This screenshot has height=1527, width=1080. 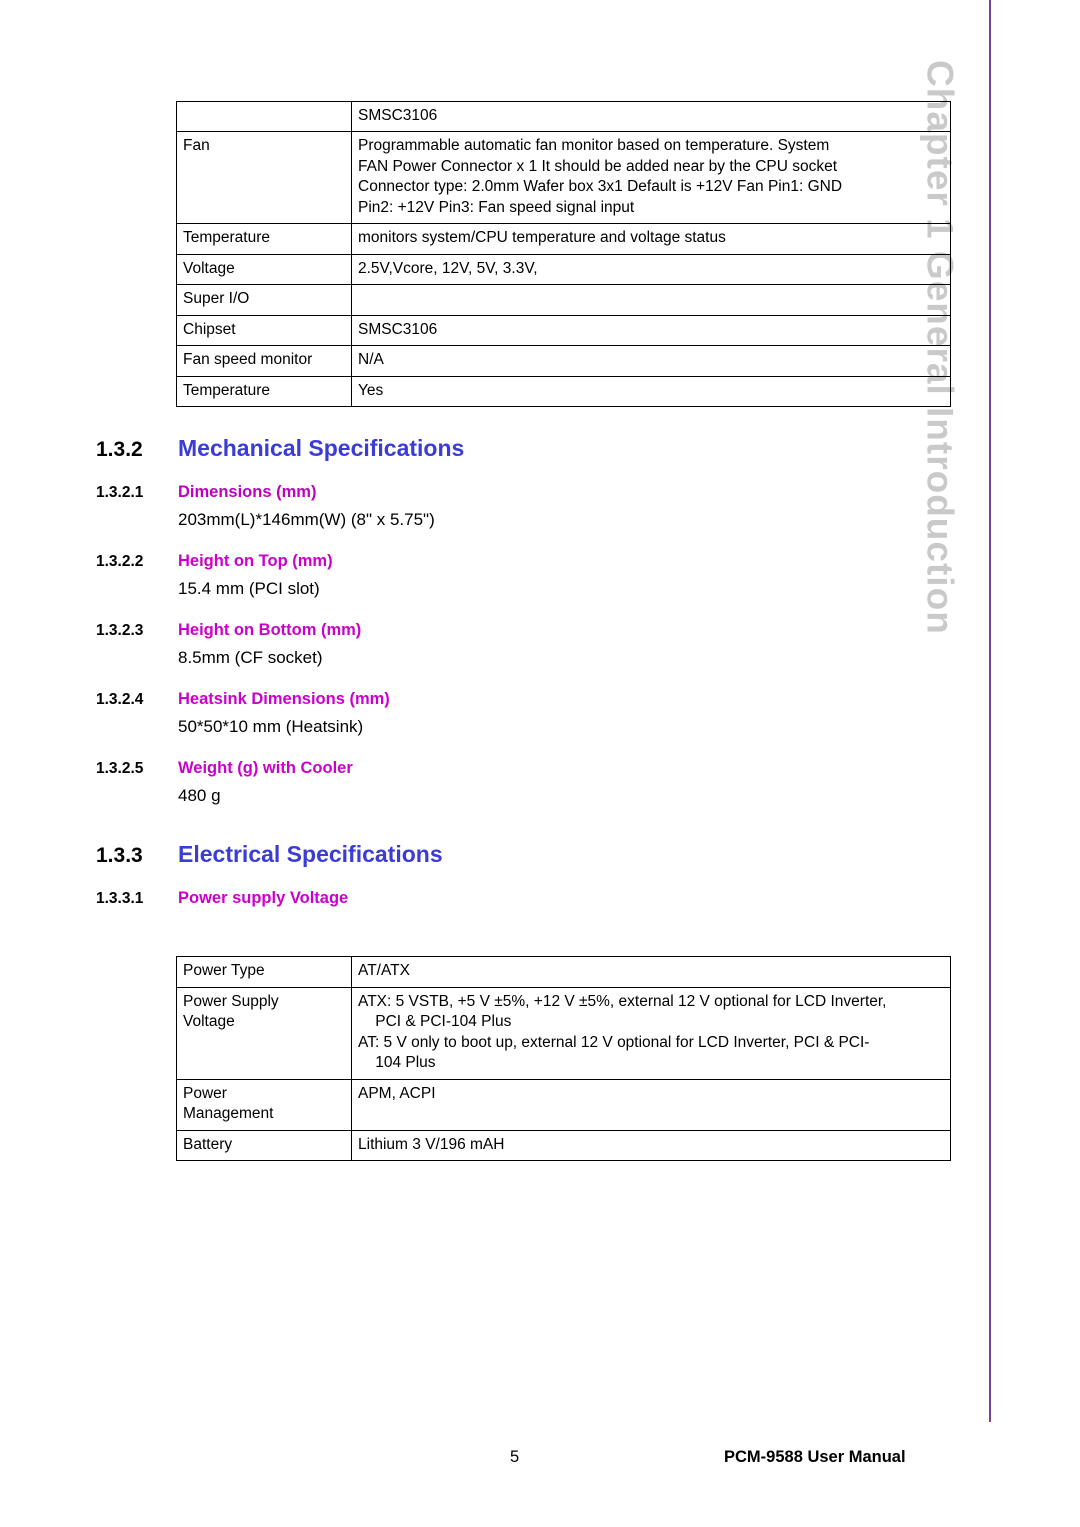 I want to click on subsection-title: Height on Top (mm), so click(x=255, y=561).